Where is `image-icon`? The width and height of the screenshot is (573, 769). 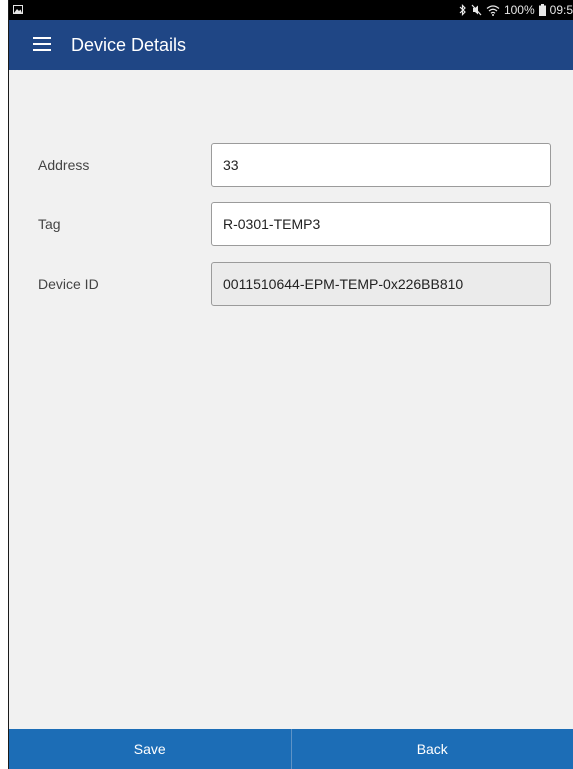 image-icon is located at coordinates (18, 9).